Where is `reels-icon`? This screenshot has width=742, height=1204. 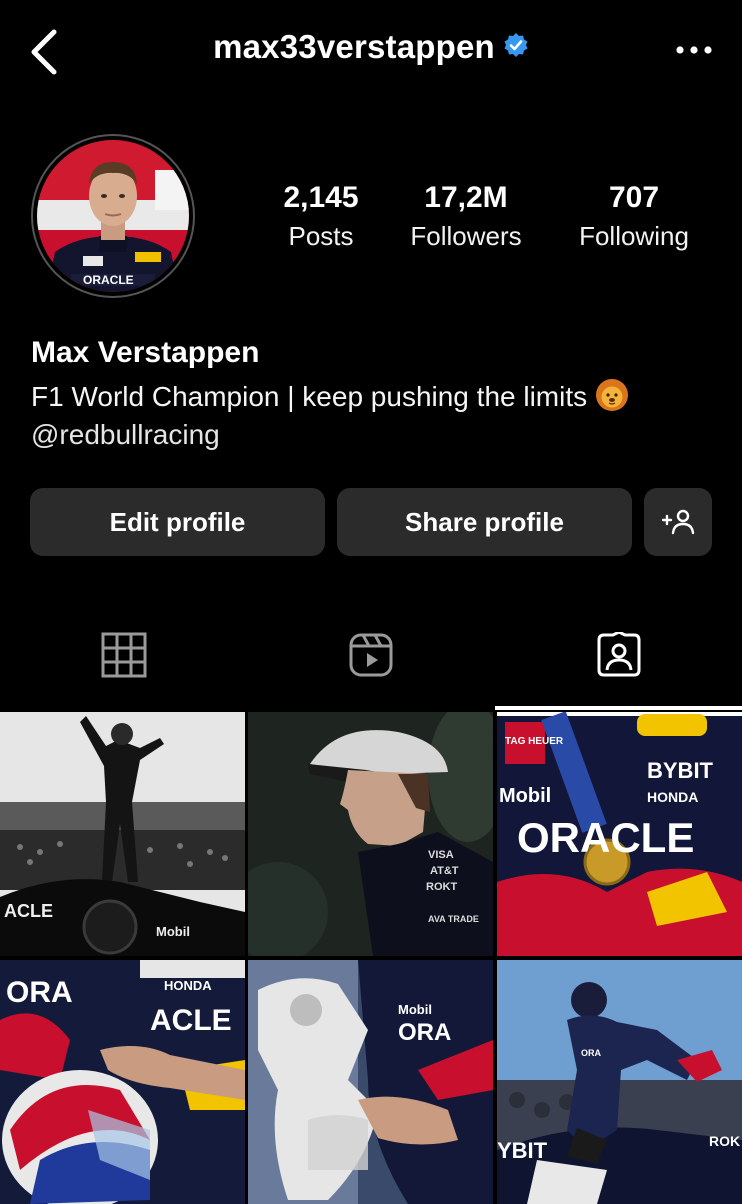 reels-icon is located at coordinates (370, 655).